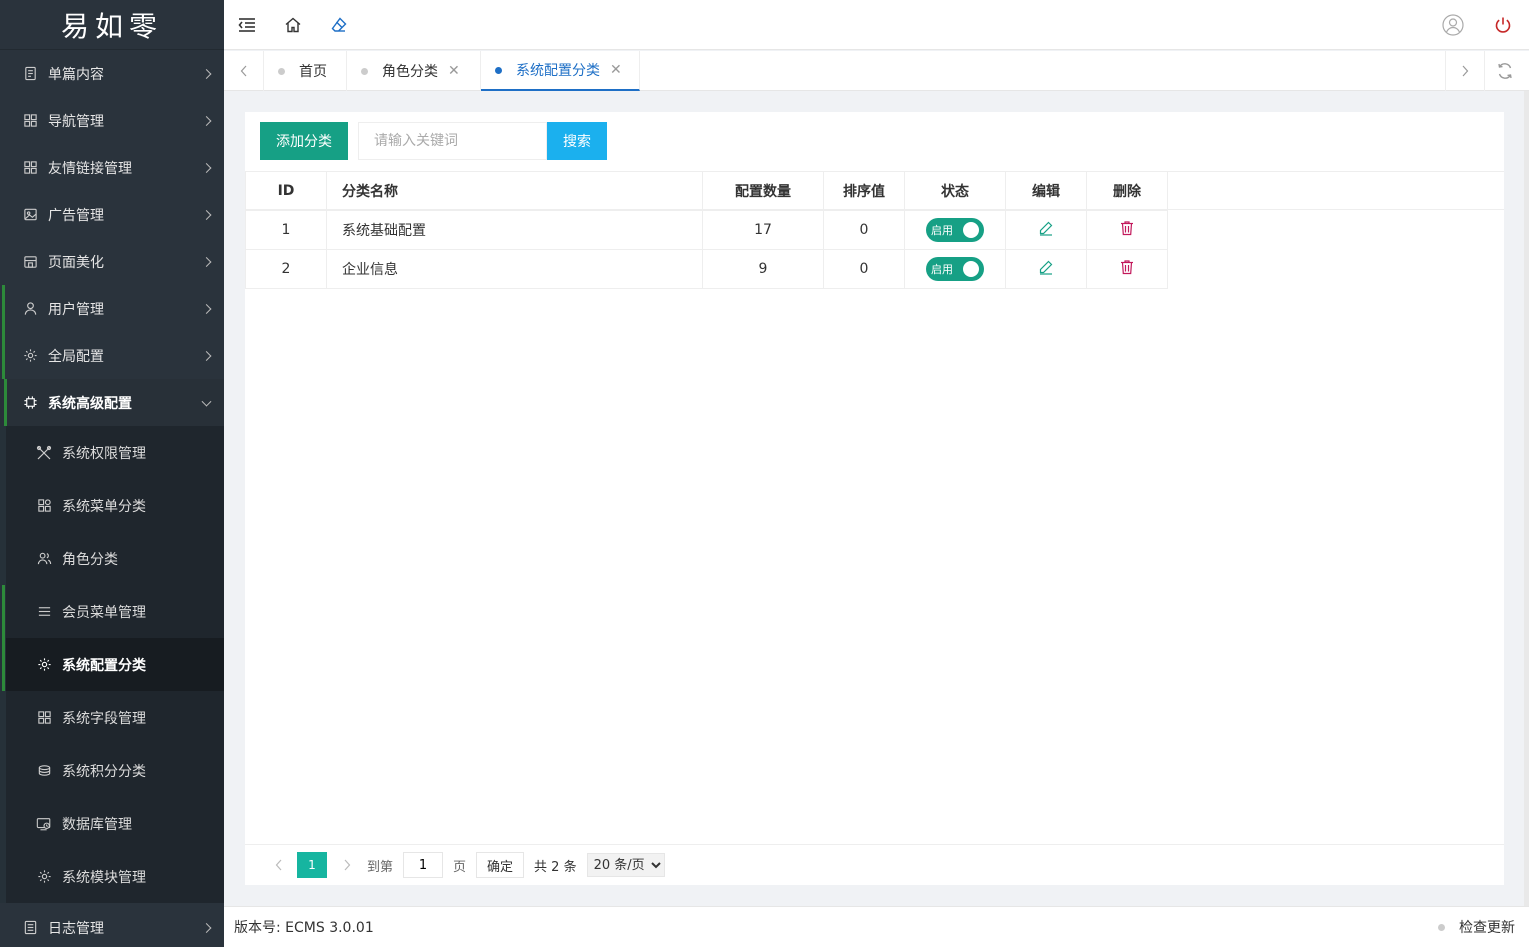 The height and width of the screenshot is (947, 1529). I want to click on sidebar-item-member-menu: 会员菜单管理, so click(113, 611).